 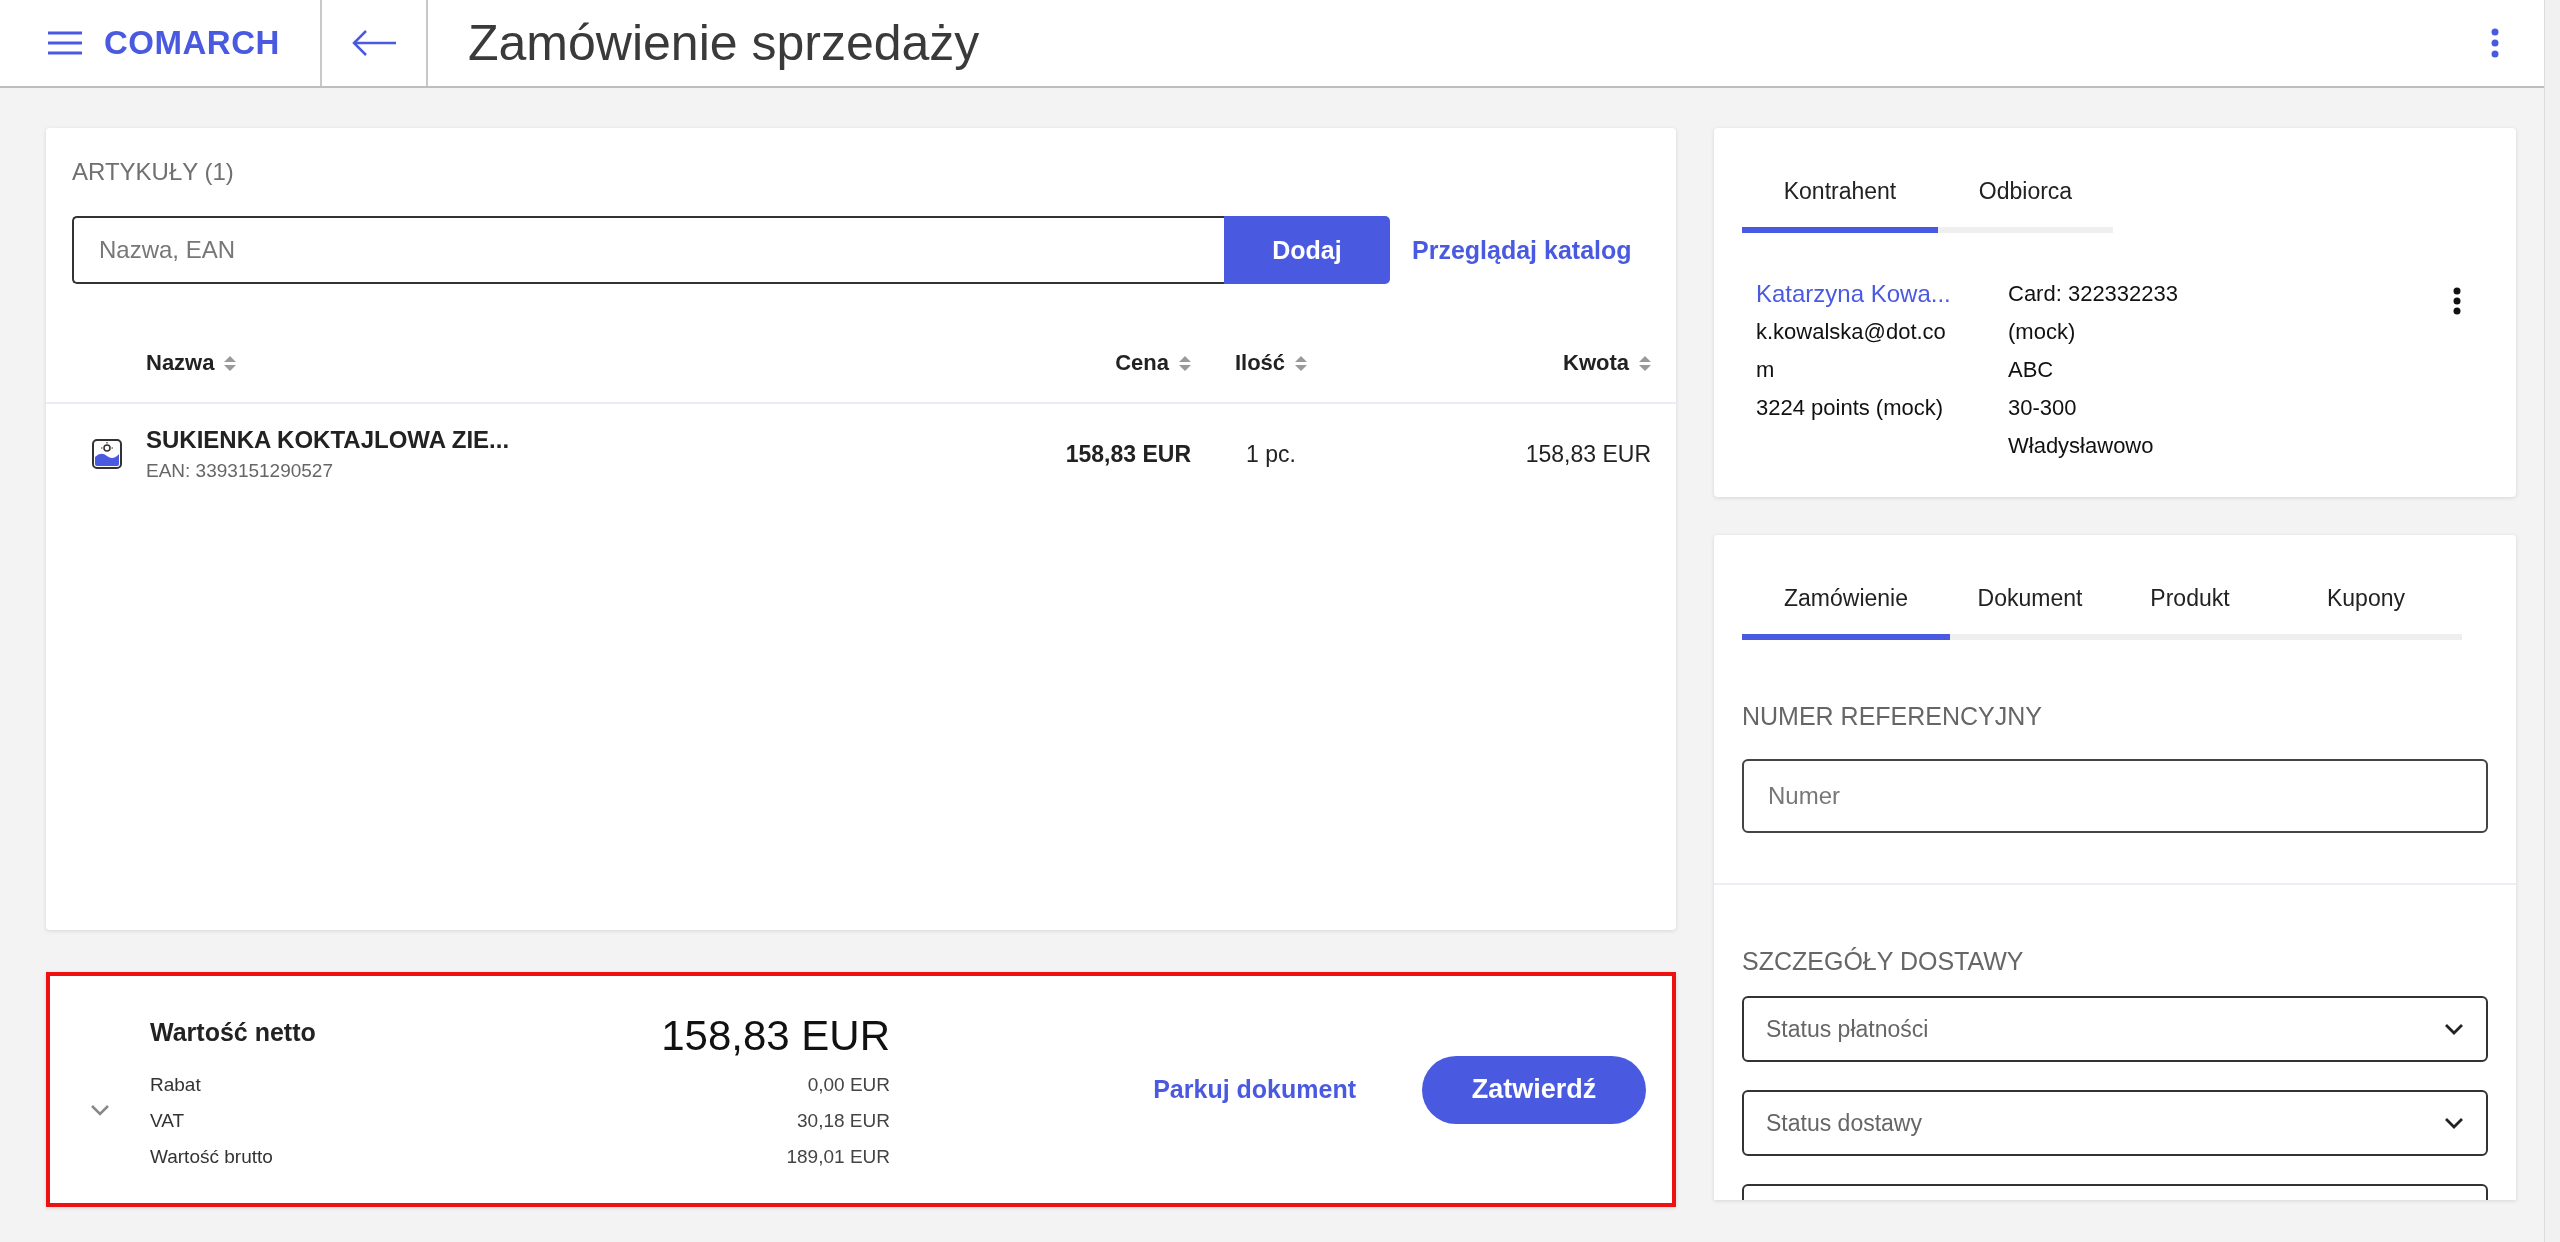 I want to click on customer-address: 30-300 Władysławowo, so click(x=2081, y=427).